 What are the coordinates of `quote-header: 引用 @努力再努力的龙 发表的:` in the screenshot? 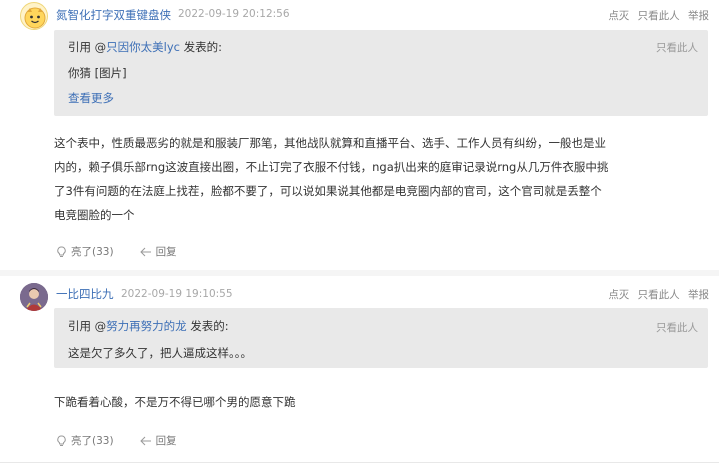 It's located at (148, 326).